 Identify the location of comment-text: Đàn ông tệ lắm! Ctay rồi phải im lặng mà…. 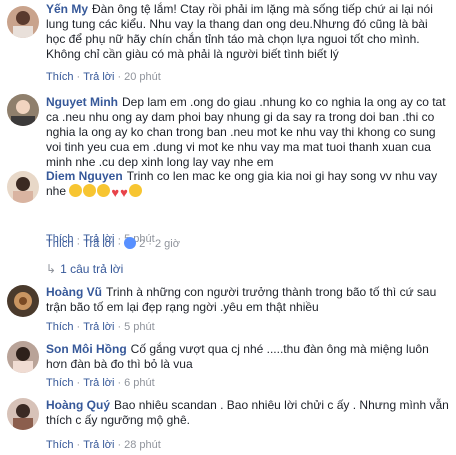
(239, 31).